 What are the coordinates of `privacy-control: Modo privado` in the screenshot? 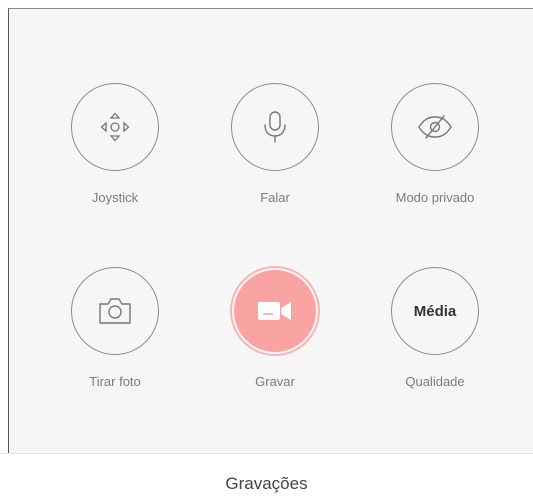 It's located at (435, 148).